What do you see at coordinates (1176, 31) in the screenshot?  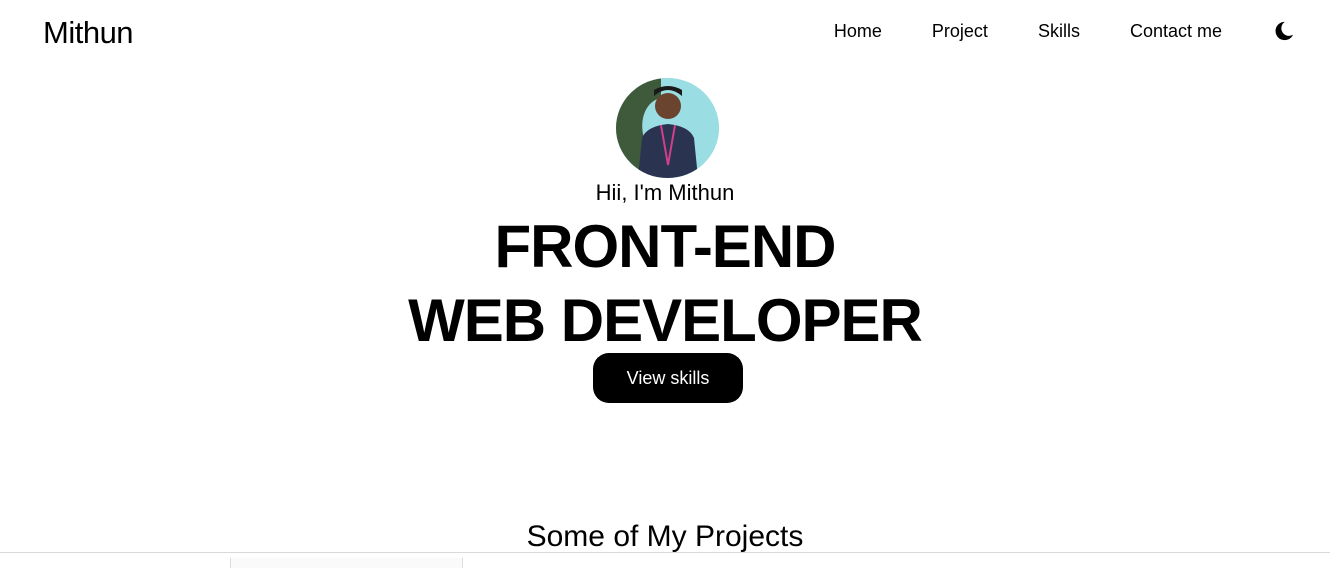 I see `nav-contact: Contact me` at bounding box center [1176, 31].